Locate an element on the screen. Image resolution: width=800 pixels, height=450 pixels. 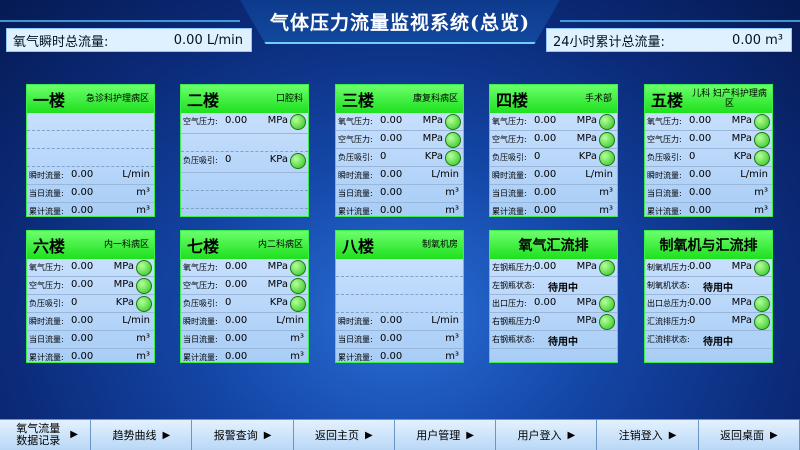
floor-label: 二楼 is located at coordinates (203, 100).